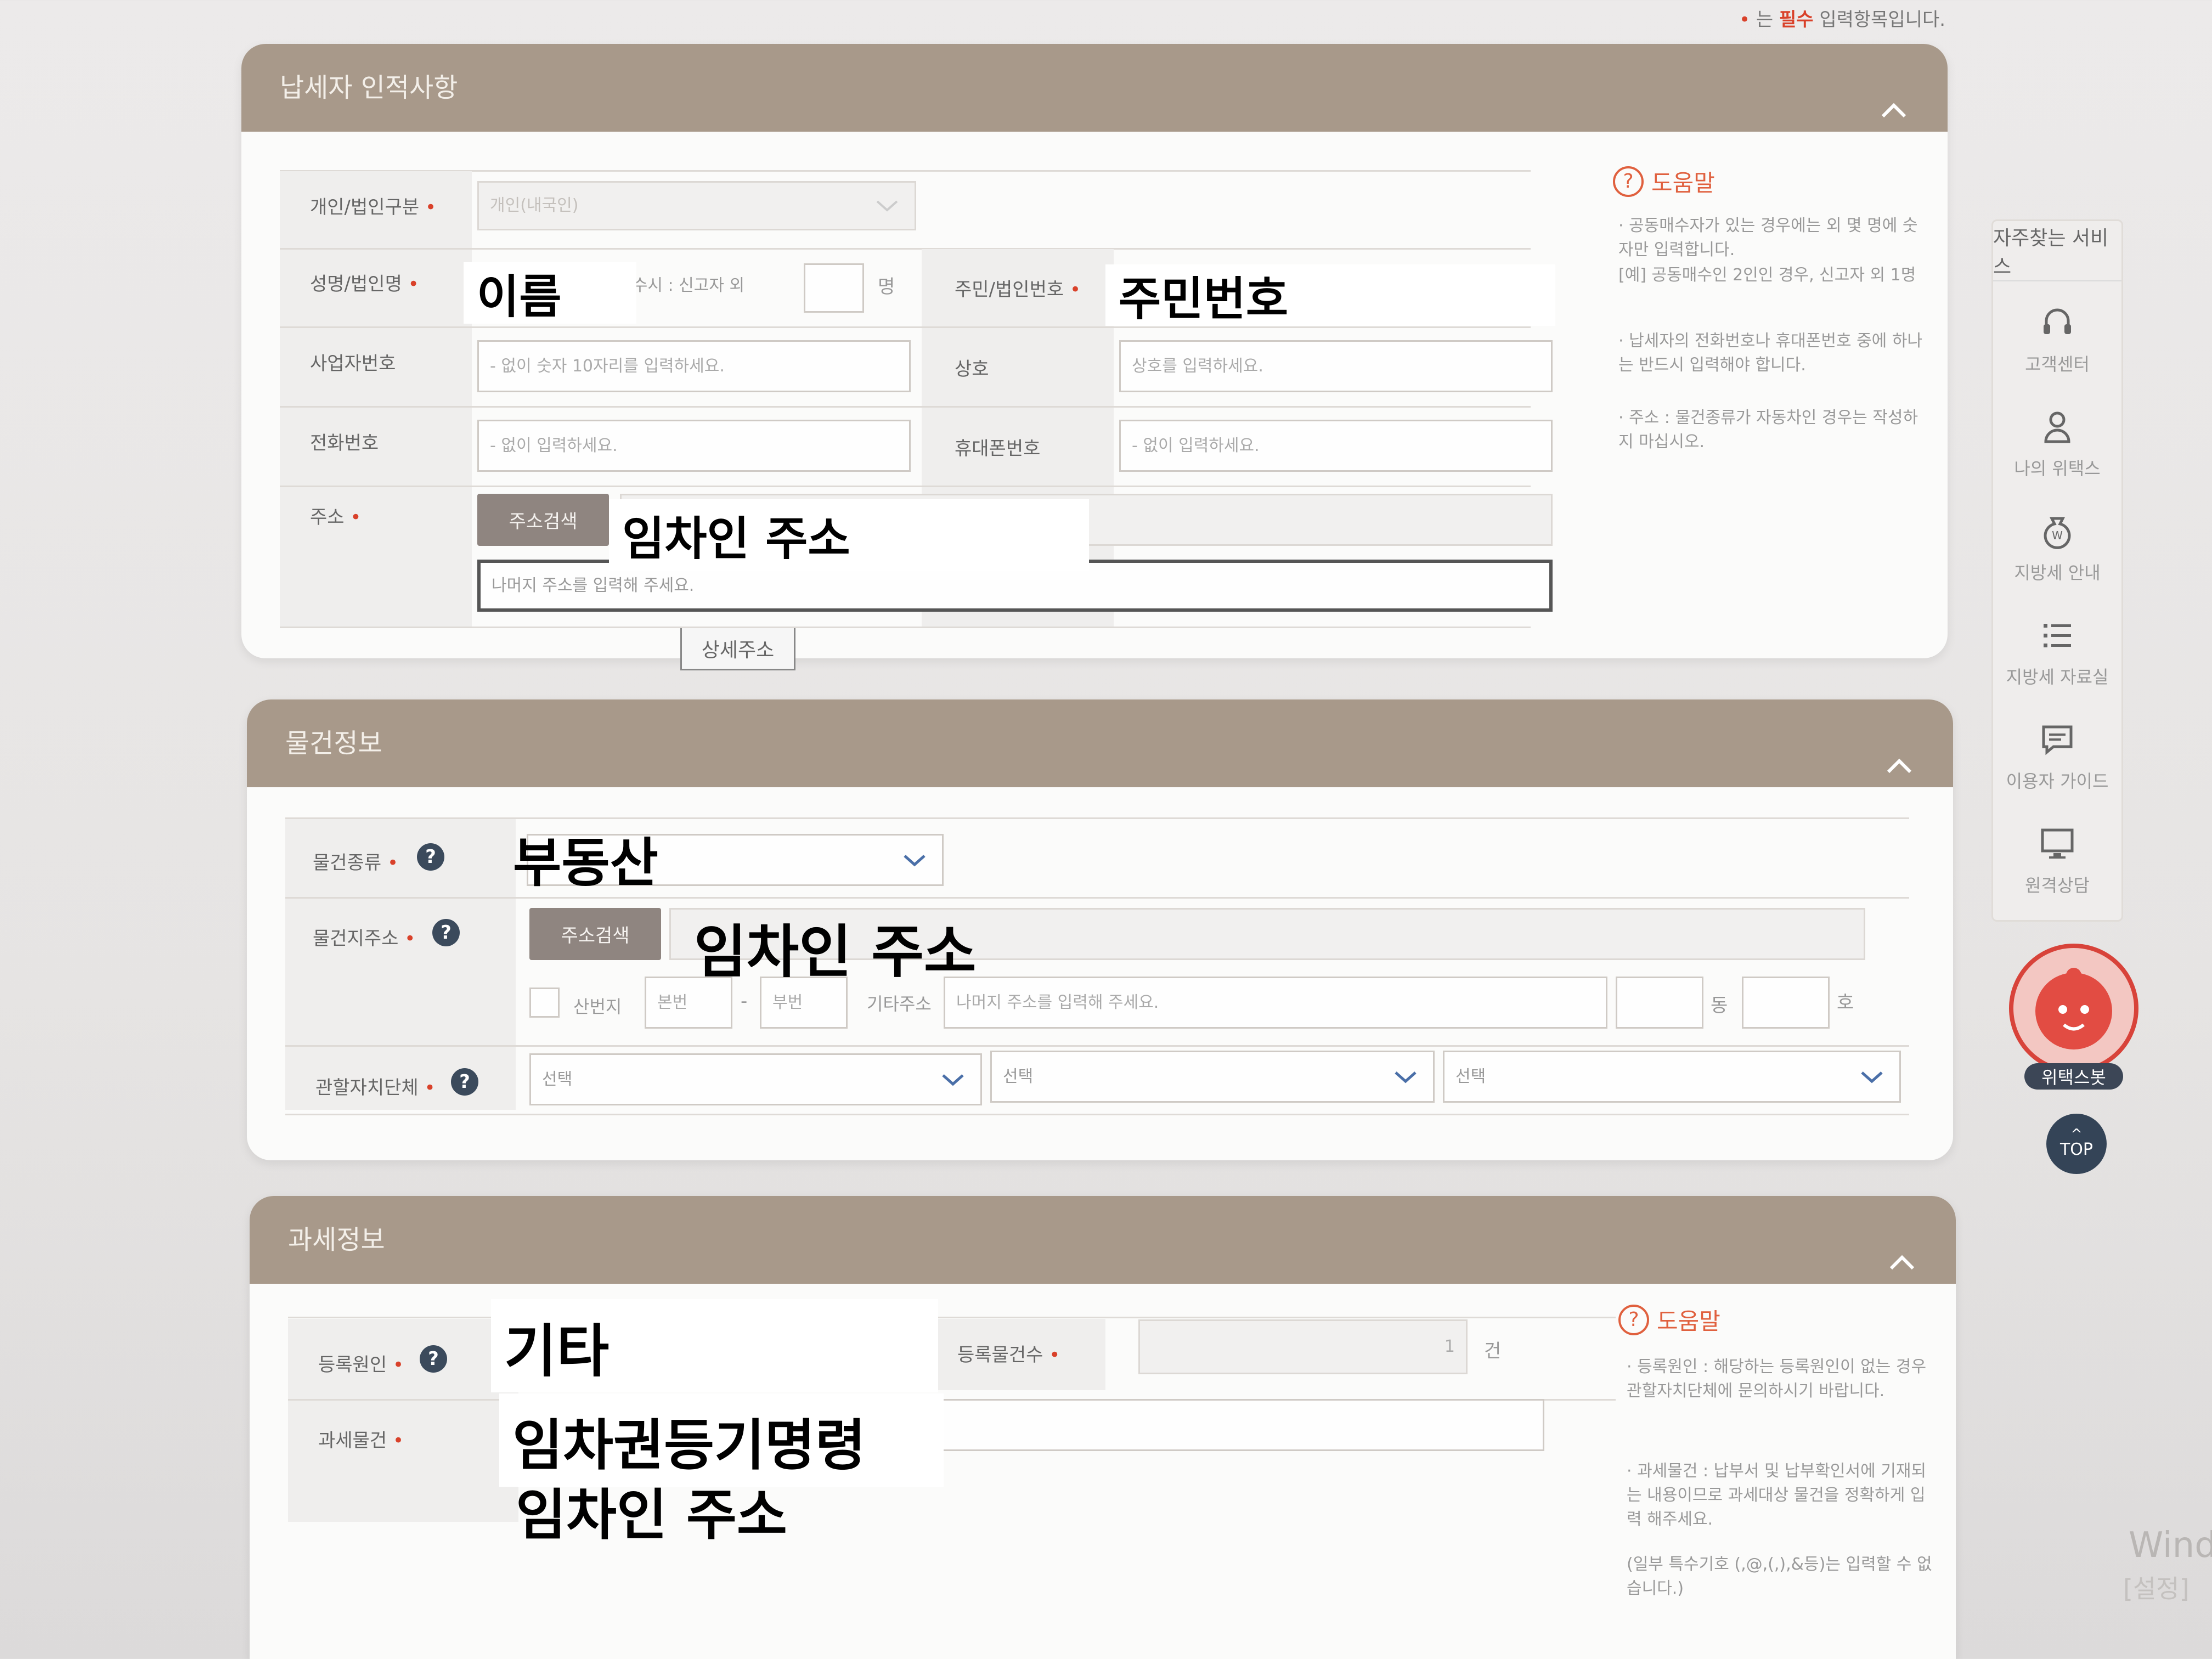 The height and width of the screenshot is (1659, 2212). What do you see at coordinates (2057, 635) in the screenshot?
I see `list-icon` at bounding box center [2057, 635].